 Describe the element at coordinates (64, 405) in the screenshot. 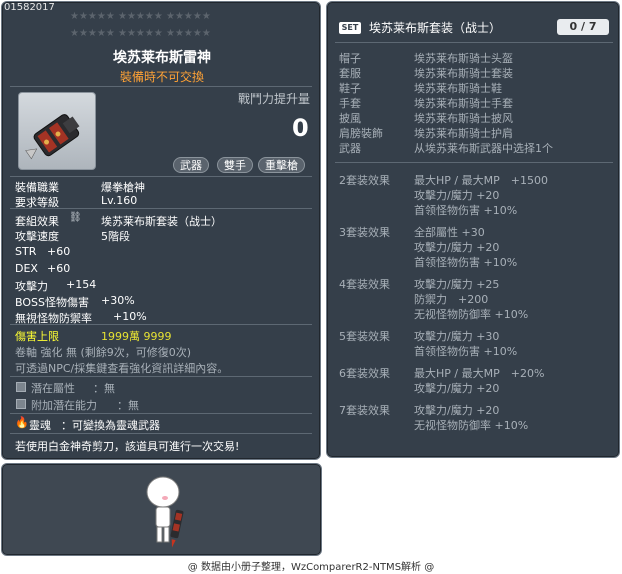

I see `bonus-potential-label: 附加潛在能力` at that location.